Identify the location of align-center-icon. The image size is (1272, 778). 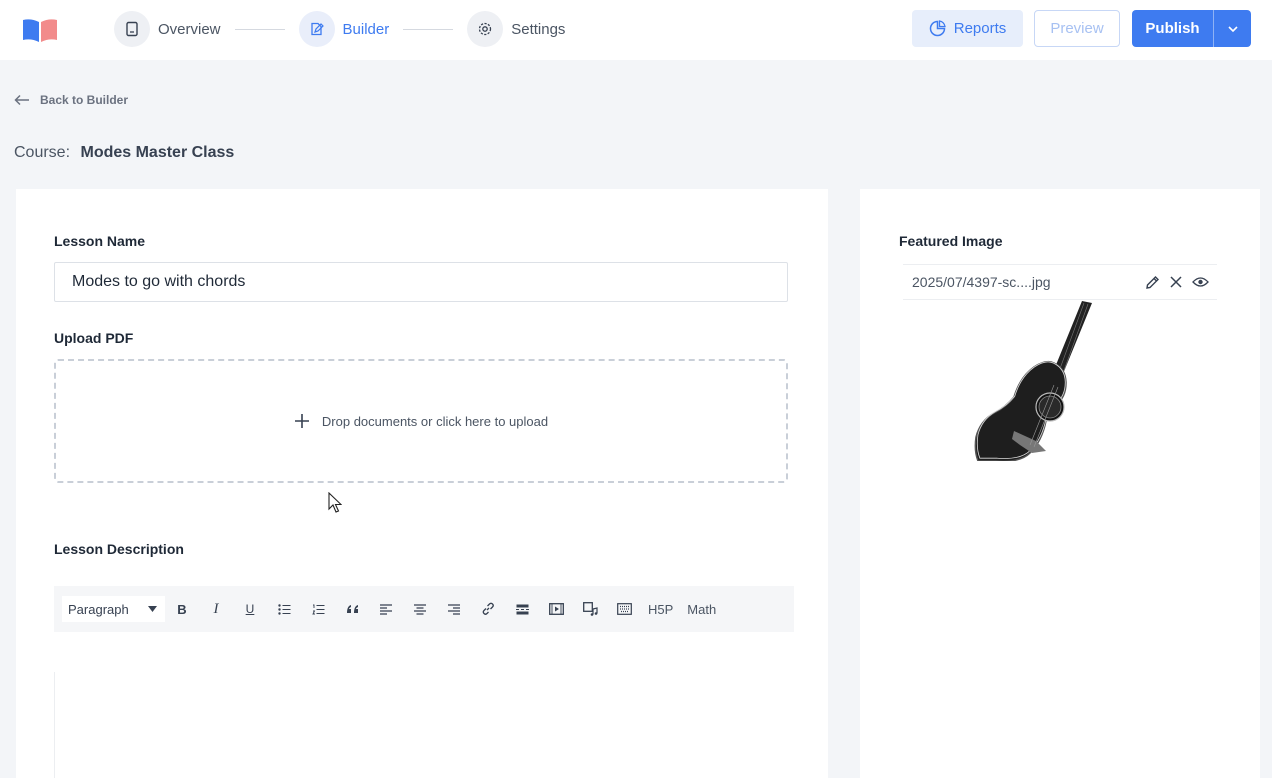
(420, 609).